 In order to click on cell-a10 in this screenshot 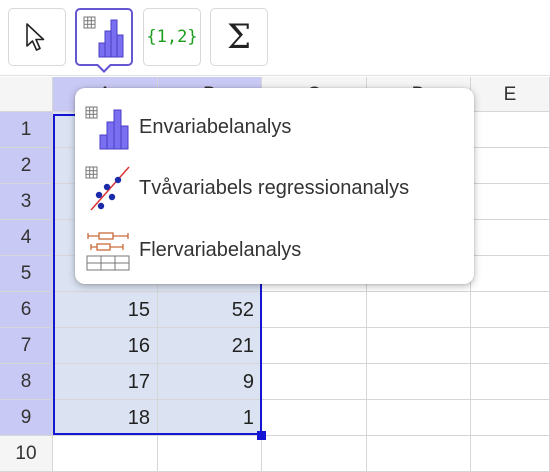, I will do `click(105, 454)`.